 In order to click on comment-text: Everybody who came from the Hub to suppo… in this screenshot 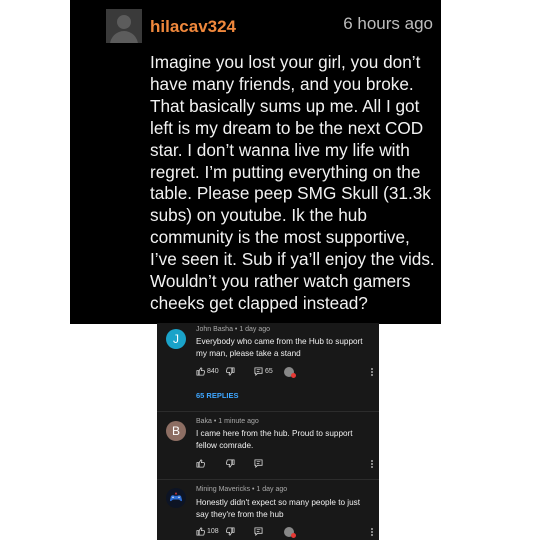, I will do `click(279, 347)`.